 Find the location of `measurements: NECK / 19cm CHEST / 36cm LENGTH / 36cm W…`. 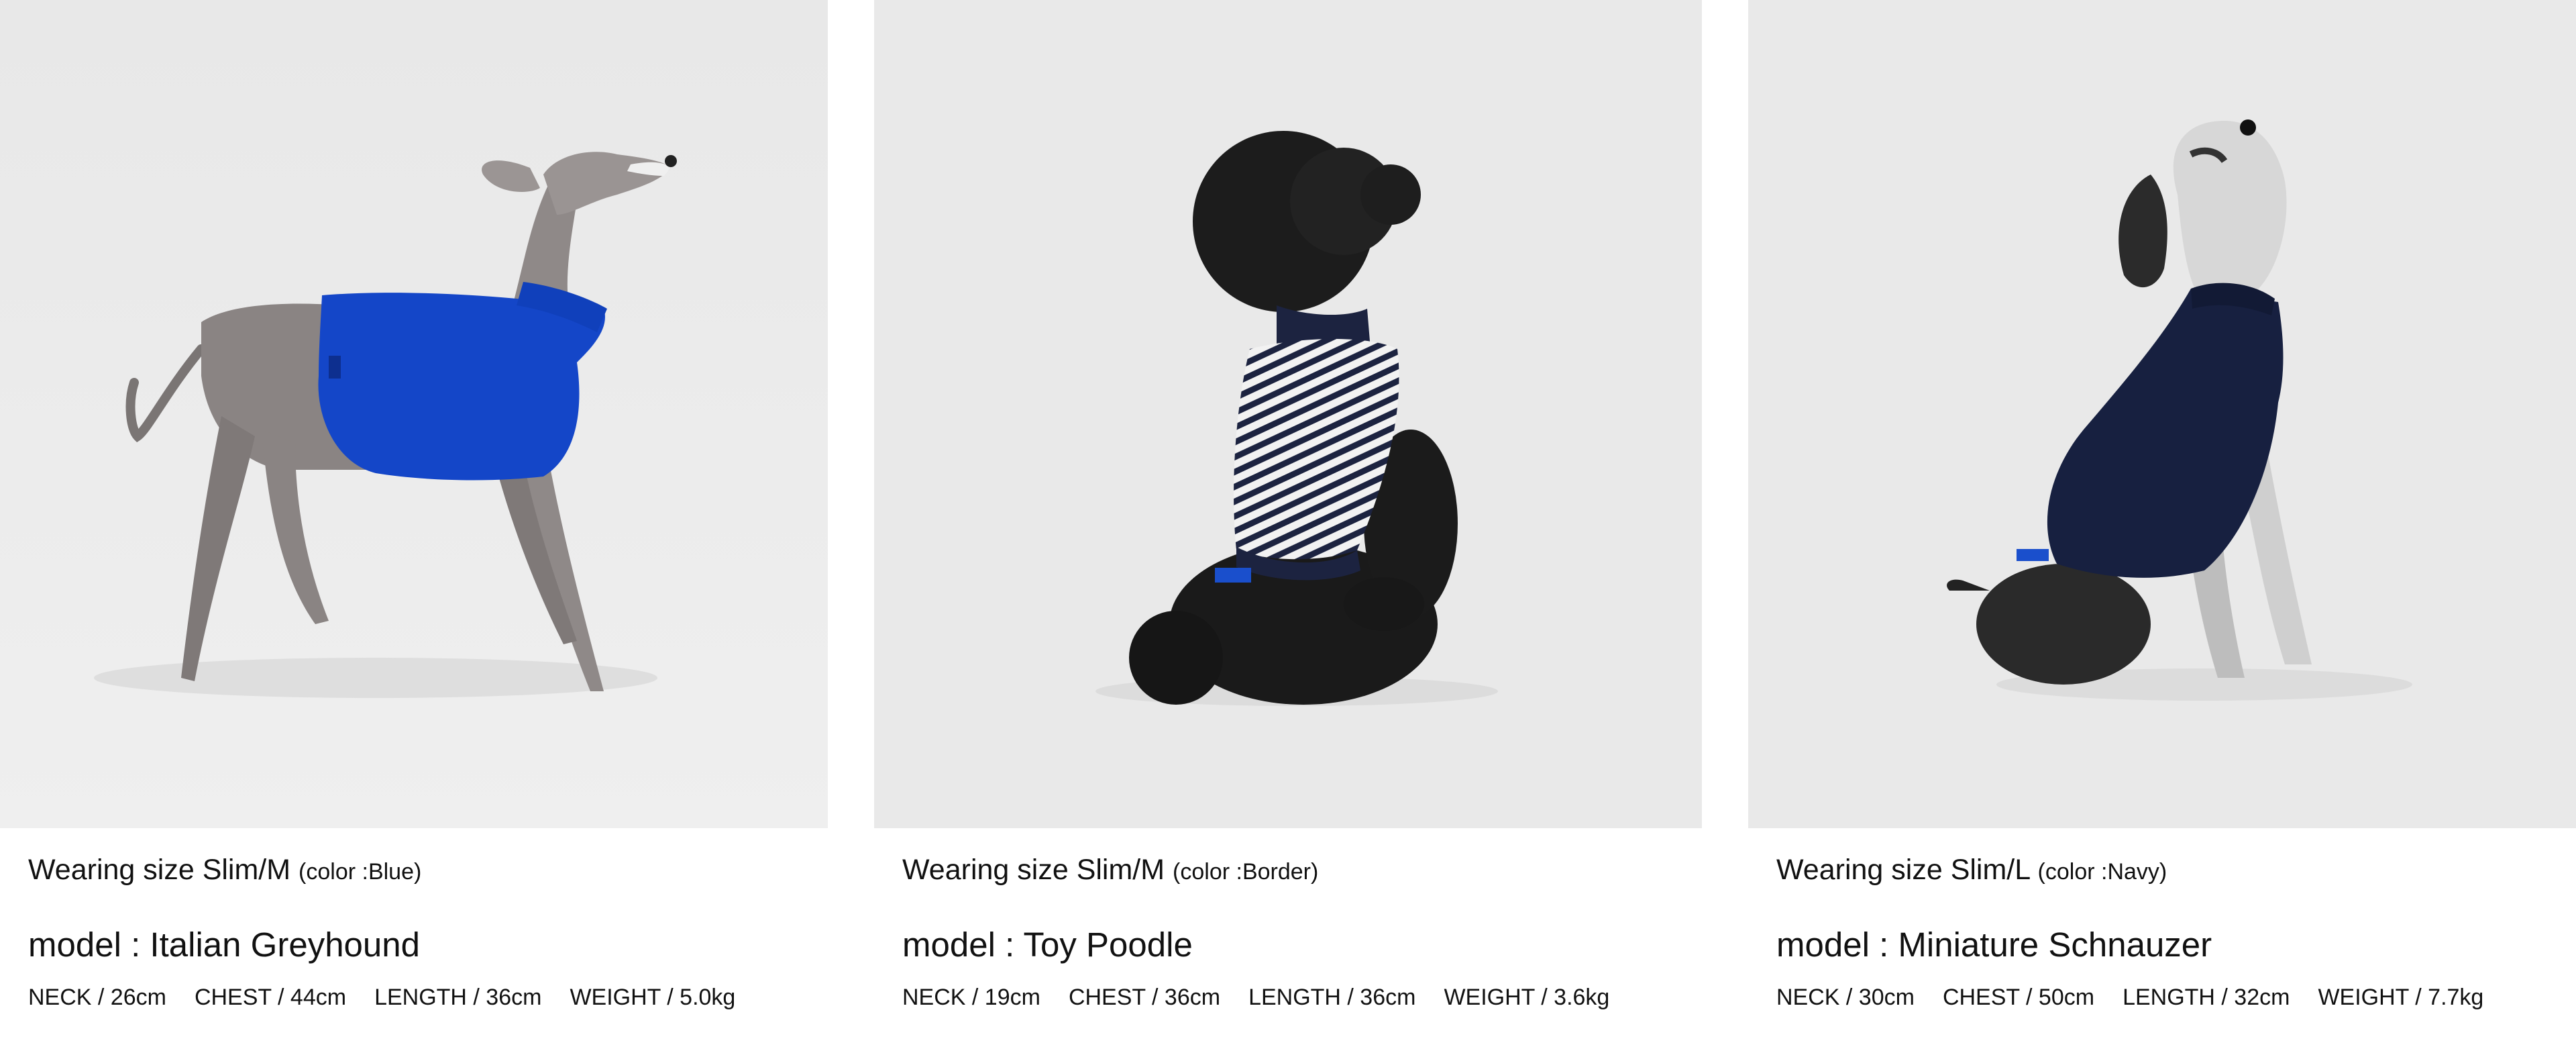

measurements: NECK / 19cm CHEST / 36cm LENGTH / 36cm W… is located at coordinates (1298, 997).